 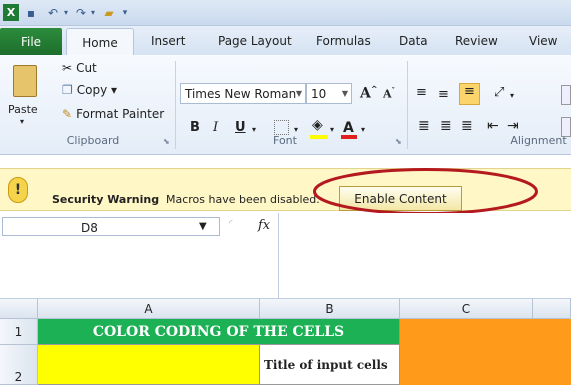 What do you see at coordinates (538, 140) in the screenshot?
I see `alignment-group-label: Alignment` at bounding box center [538, 140].